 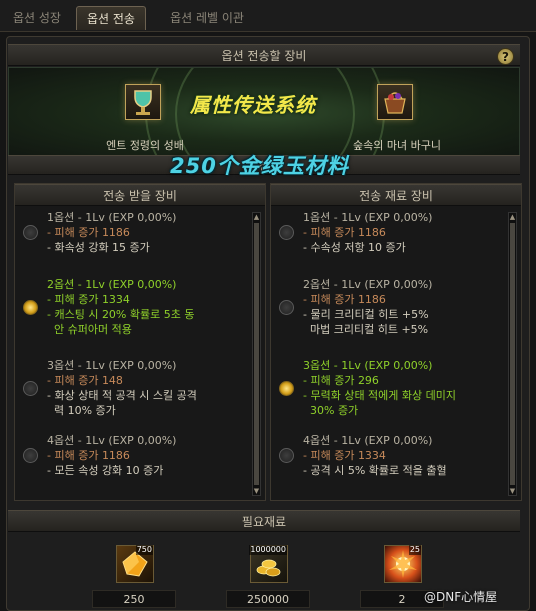 I want to click on material-slot-gem: 750, so click(x=135, y=564).